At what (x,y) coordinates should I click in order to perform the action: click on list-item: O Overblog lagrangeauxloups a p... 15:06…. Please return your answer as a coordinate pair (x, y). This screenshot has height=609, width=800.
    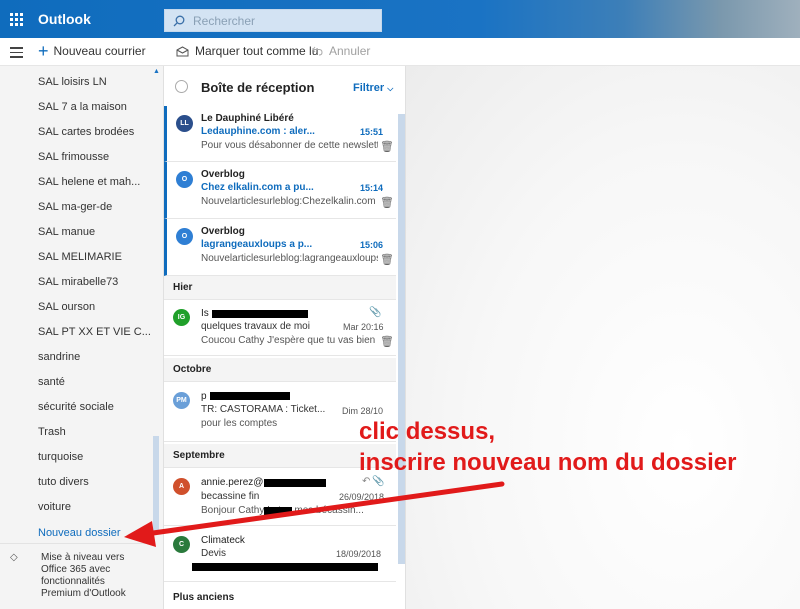
    Looking at the image, I should click on (280, 247).